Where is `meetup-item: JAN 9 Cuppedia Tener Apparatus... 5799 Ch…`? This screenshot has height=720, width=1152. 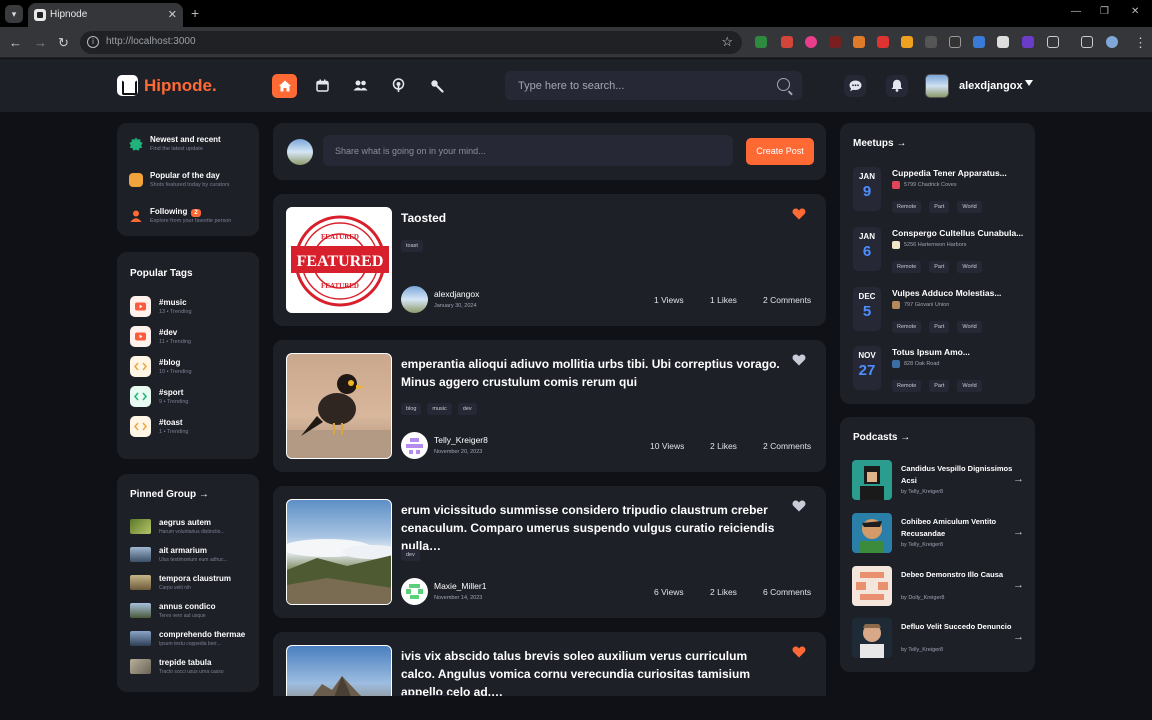 meetup-item: JAN 9 Cuppedia Tener Apparatus... 5799 Ch… is located at coordinates (943, 193).